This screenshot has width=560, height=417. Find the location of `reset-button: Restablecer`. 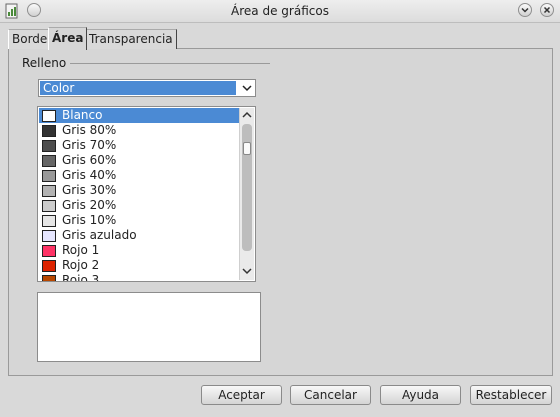

reset-button: Restablecer is located at coordinates (511, 395).